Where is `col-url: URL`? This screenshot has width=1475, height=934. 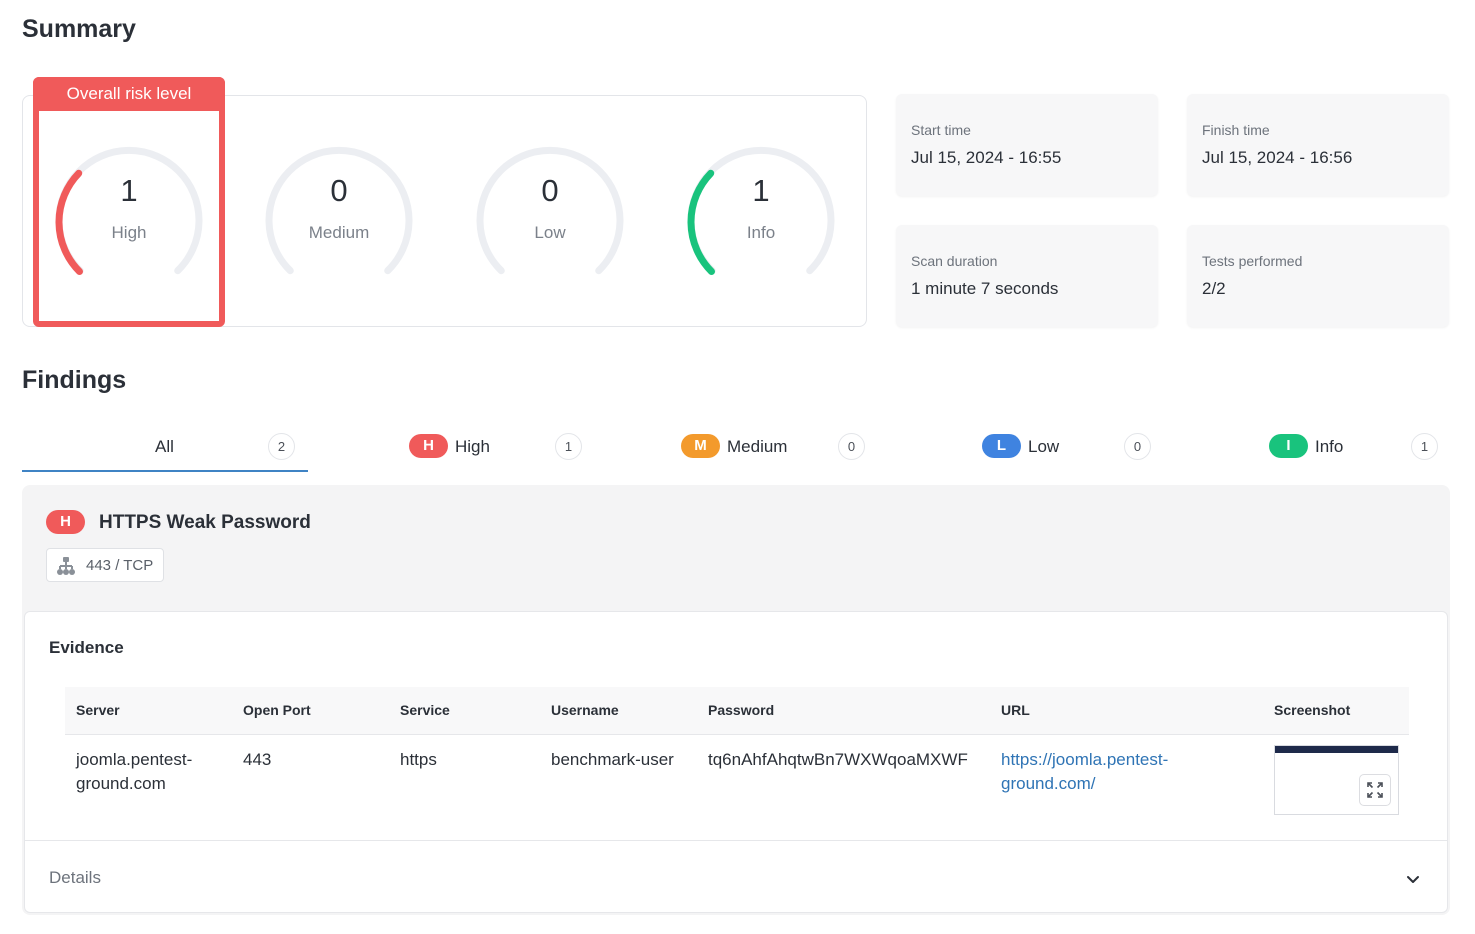 col-url: URL is located at coordinates (1015, 710).